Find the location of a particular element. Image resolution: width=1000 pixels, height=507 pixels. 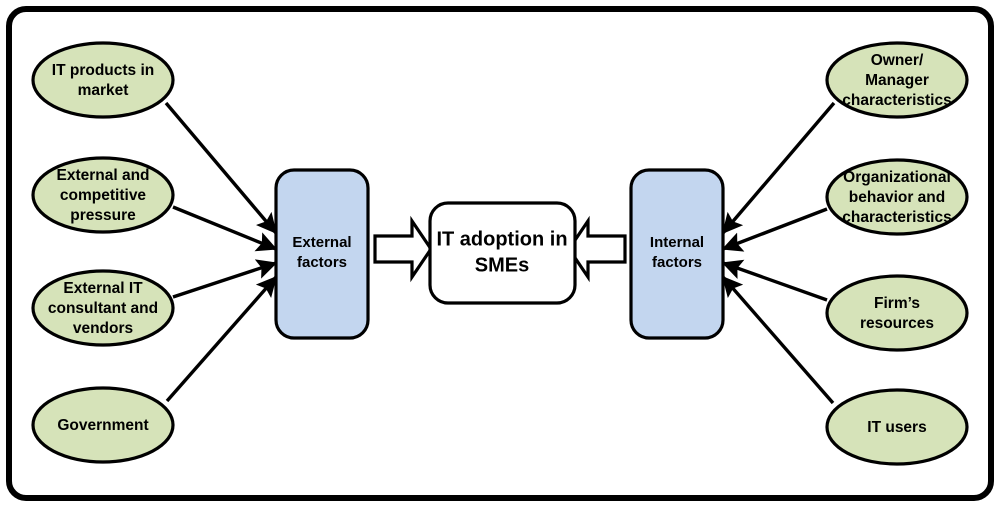

node-label-competitive-pressure-line2: competitive is located at coordinates (103, 195).